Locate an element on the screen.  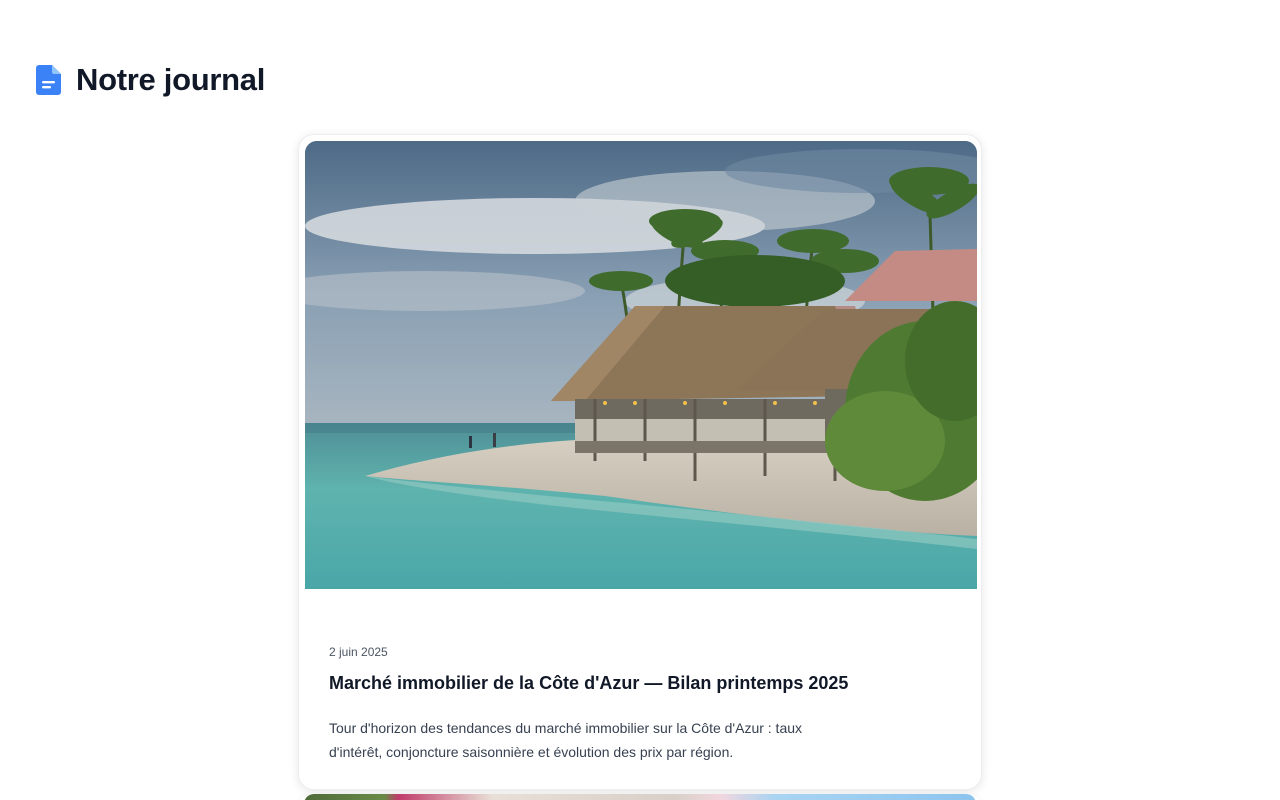
post-date: 2 juin 2025 is located at coordinates (358, 652).